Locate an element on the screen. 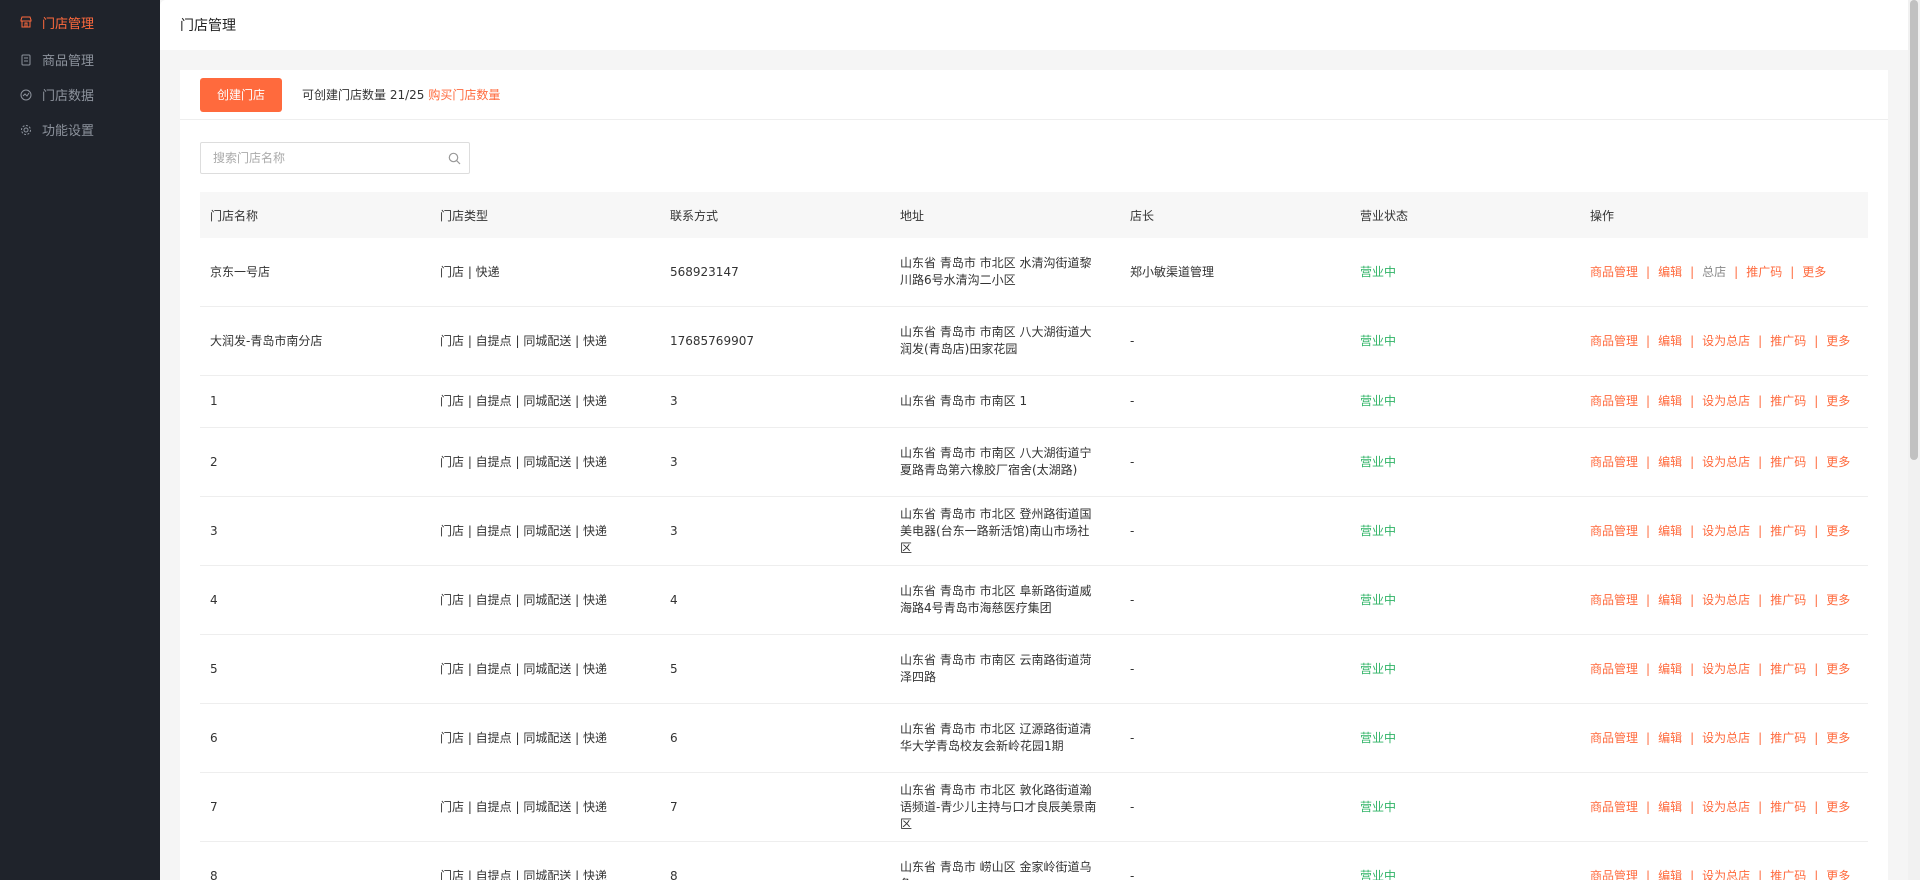  store-name: 5 is located at coordinates (214, 668).